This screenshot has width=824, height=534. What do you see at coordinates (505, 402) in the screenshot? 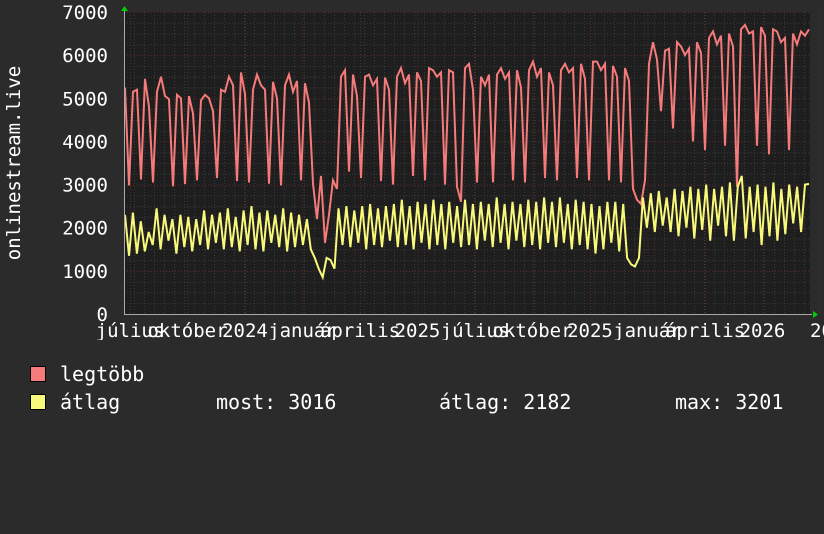
I see `stat-average: átlag: 2182` at bounding box center [505, 402].